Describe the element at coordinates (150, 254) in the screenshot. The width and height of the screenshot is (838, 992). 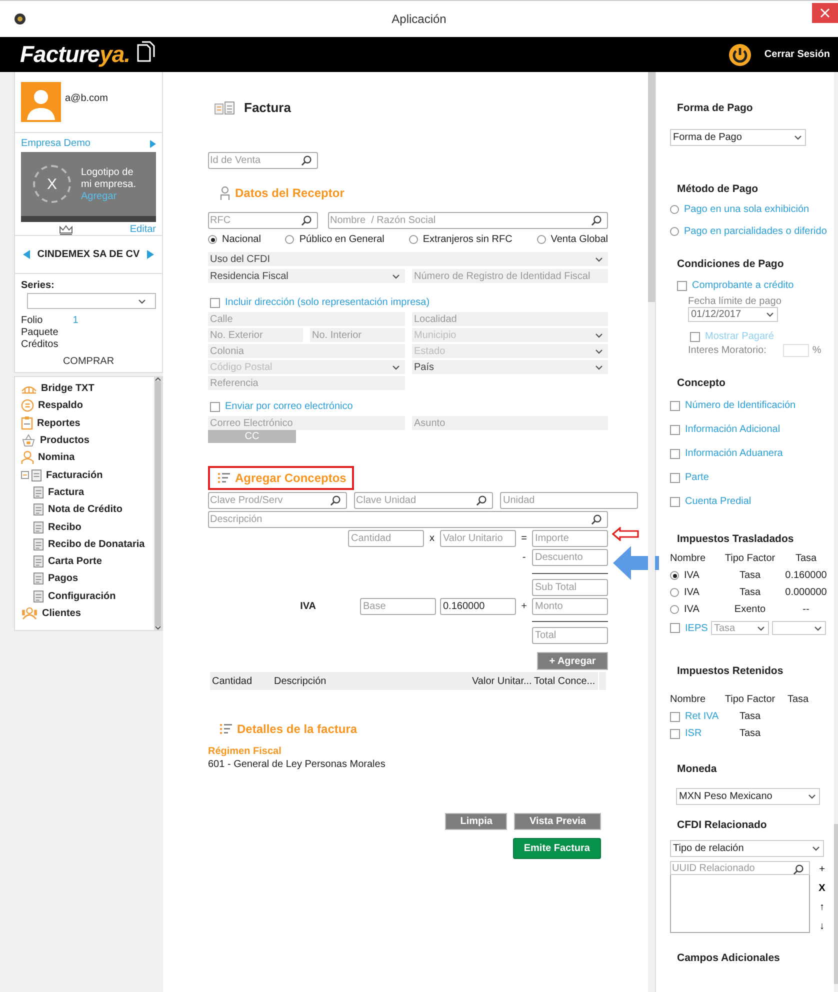
I see `next-icon` at that location.